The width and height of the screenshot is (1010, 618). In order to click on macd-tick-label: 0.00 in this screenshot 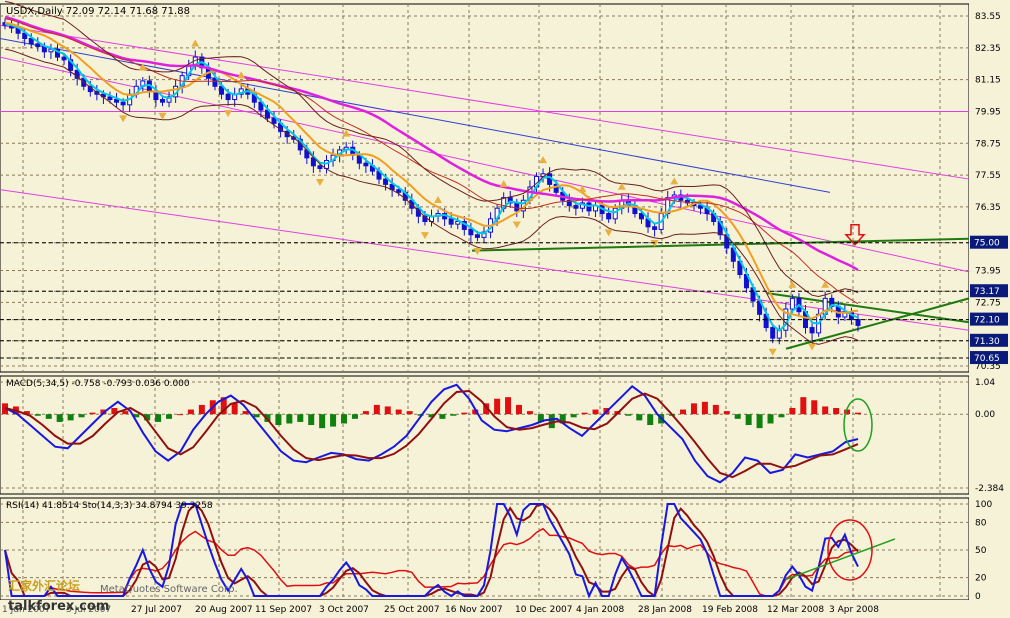, I will do `click(985, 415)`.